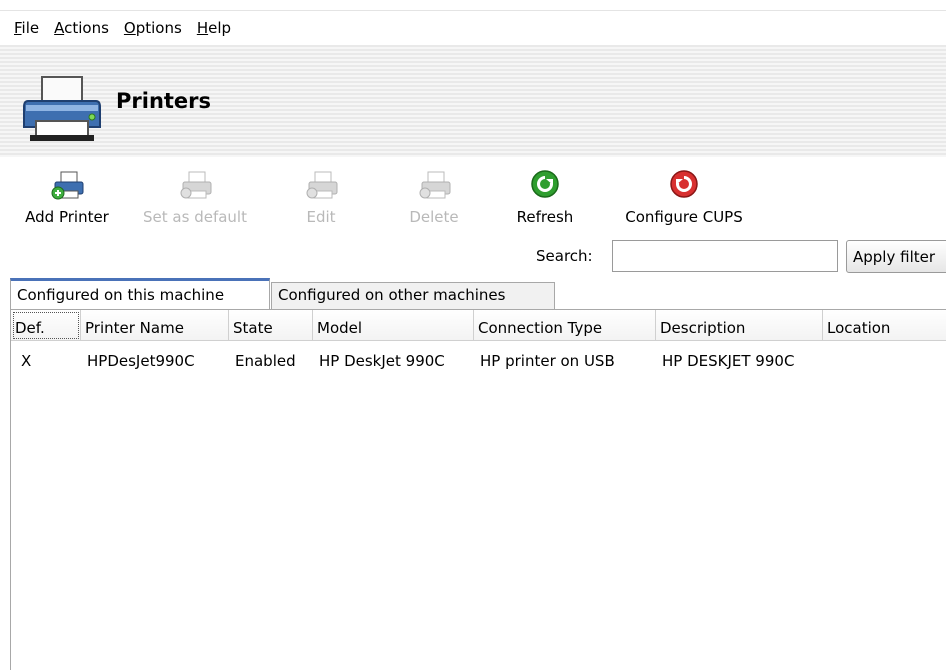  What do you see at coordinates (435, 185) in the screenshot?
I see `delete-icon` at bounding box center [435, 185].